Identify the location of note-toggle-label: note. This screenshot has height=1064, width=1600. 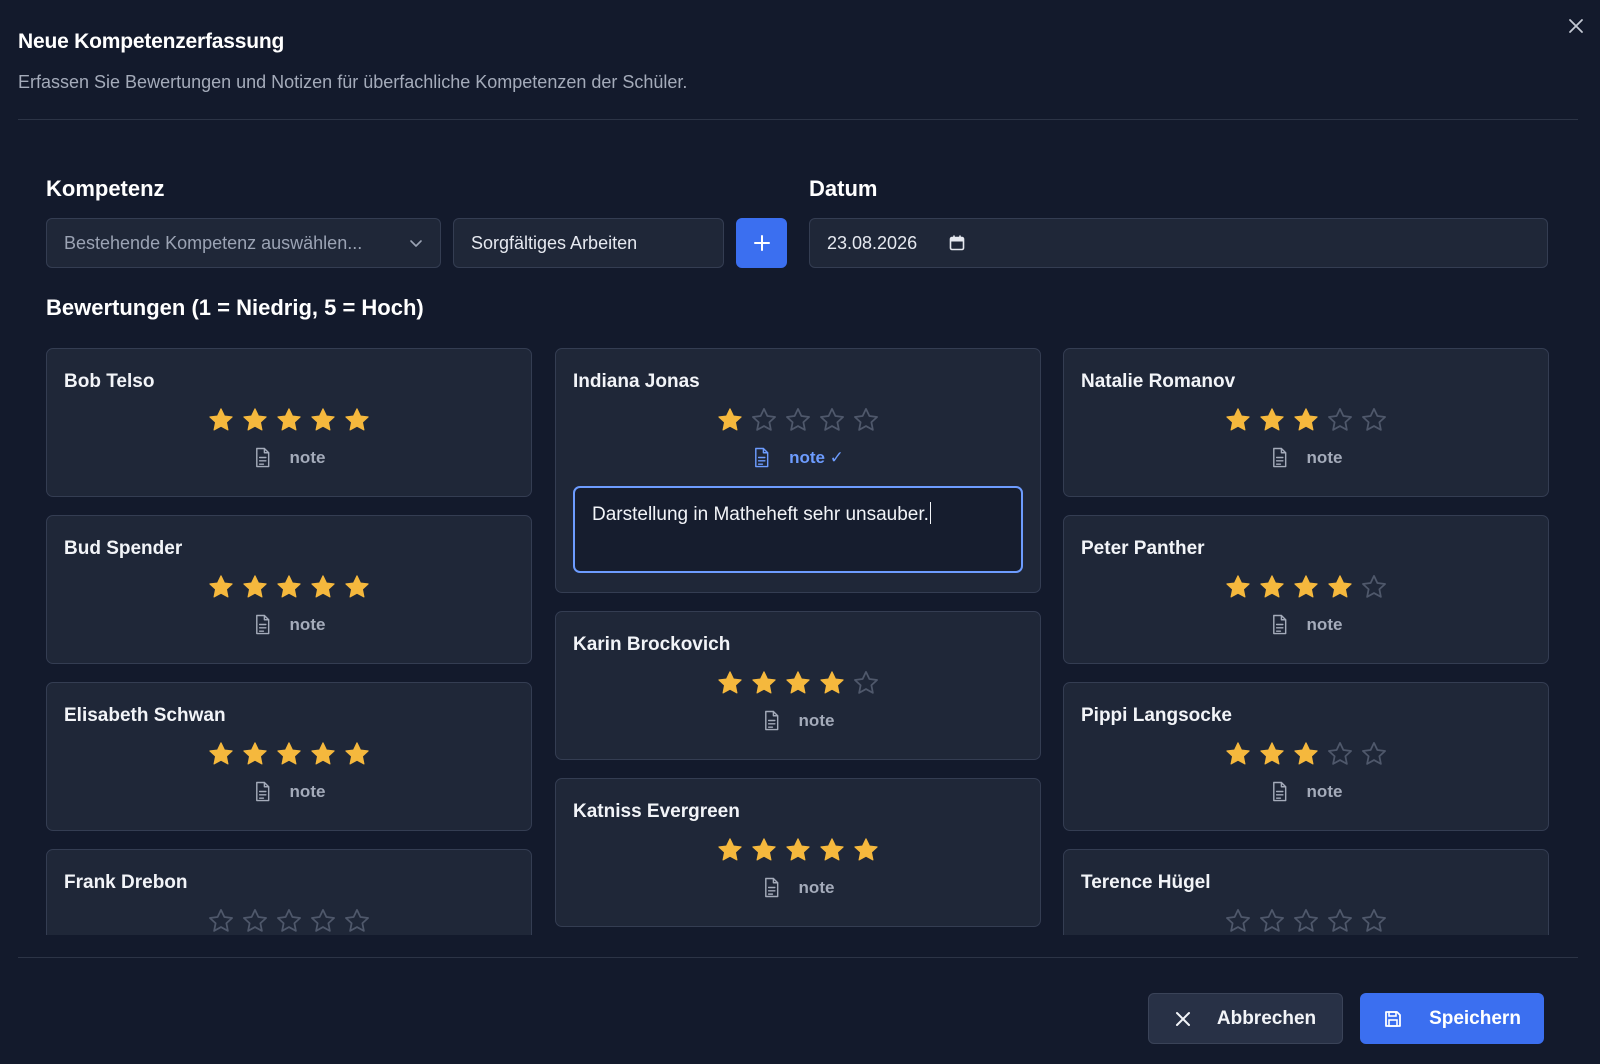
(307, 457).